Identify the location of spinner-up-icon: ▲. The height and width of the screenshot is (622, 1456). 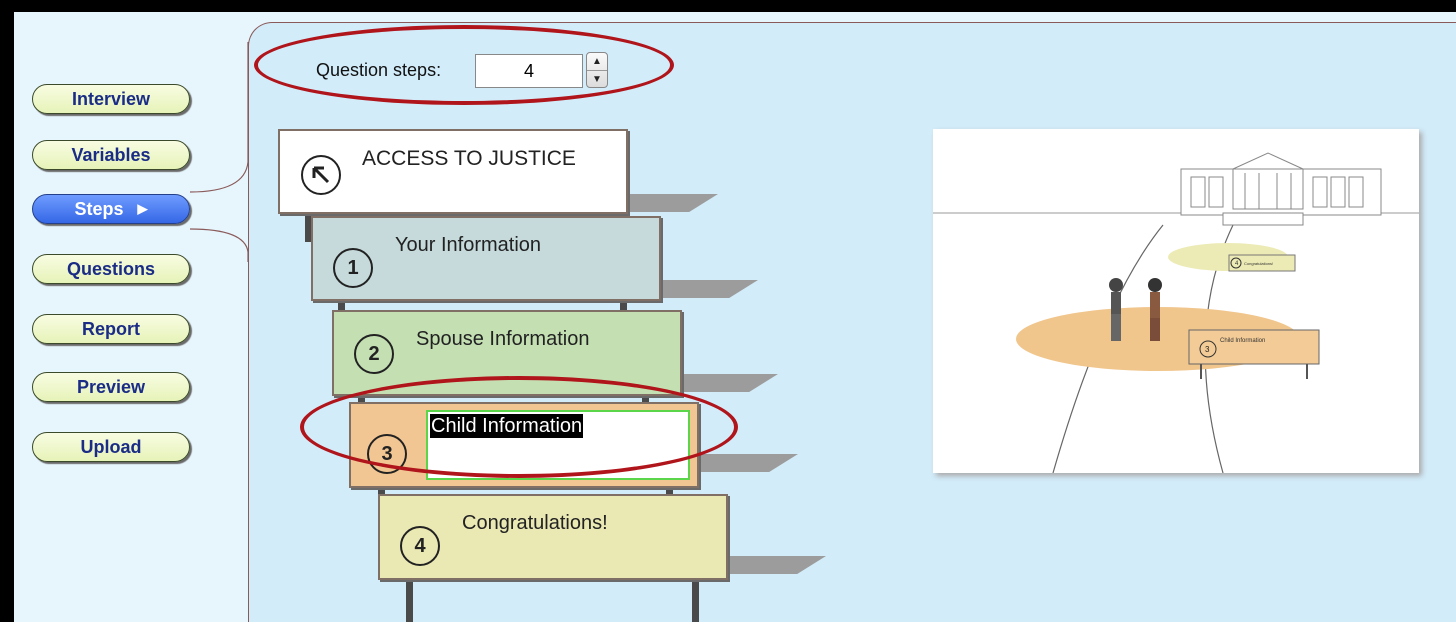
(597, 62).